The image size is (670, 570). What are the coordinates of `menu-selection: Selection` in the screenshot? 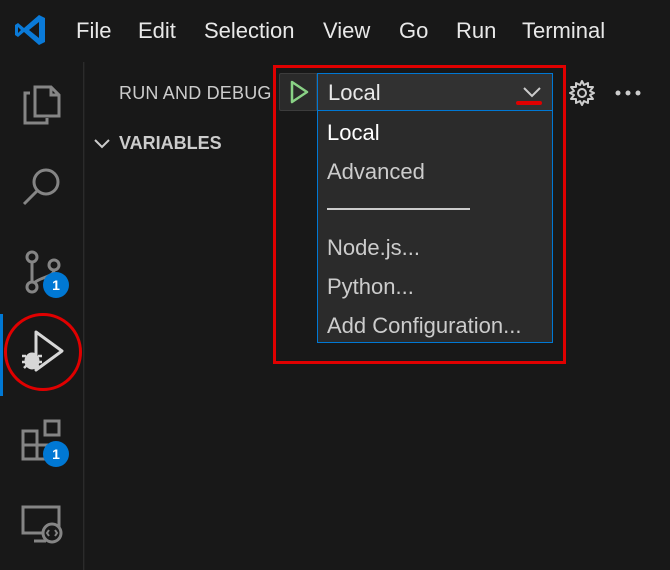 It's located at (249, 31).